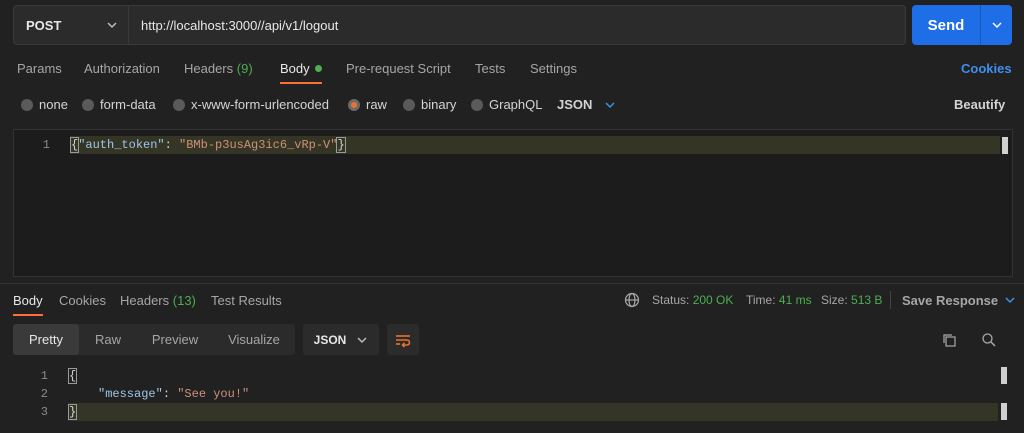 This screenshot has width=1024, height=433. I want to click on status-value: 200 OK, so click(713, 300).